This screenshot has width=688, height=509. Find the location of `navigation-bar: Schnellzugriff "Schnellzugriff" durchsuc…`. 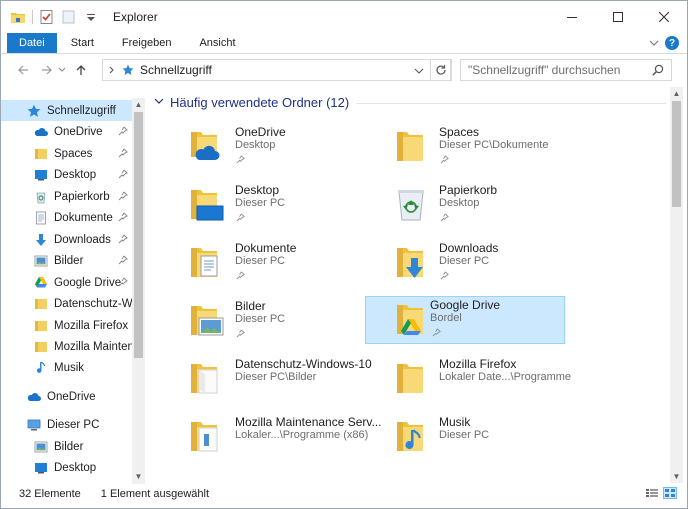

navigation-bar: Schnellzugriff "Schnellzugriff" durchsuc… is located at coordinates (344, 70).